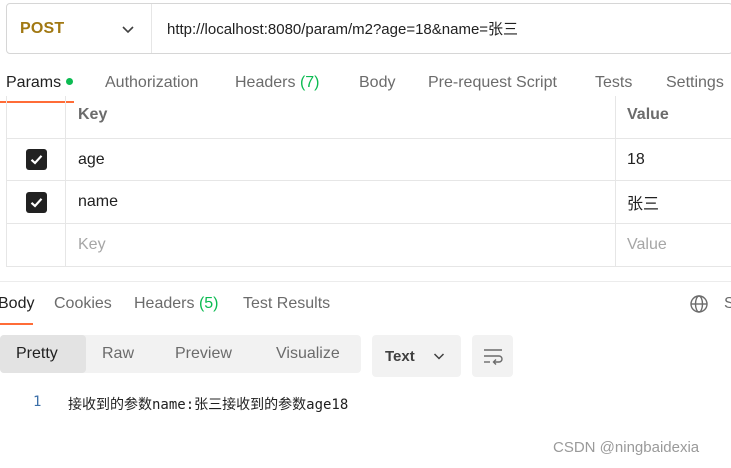  Describe the element at coordinates (70, 81) in the screenshot. I see `params-indicator-dot` at that location.